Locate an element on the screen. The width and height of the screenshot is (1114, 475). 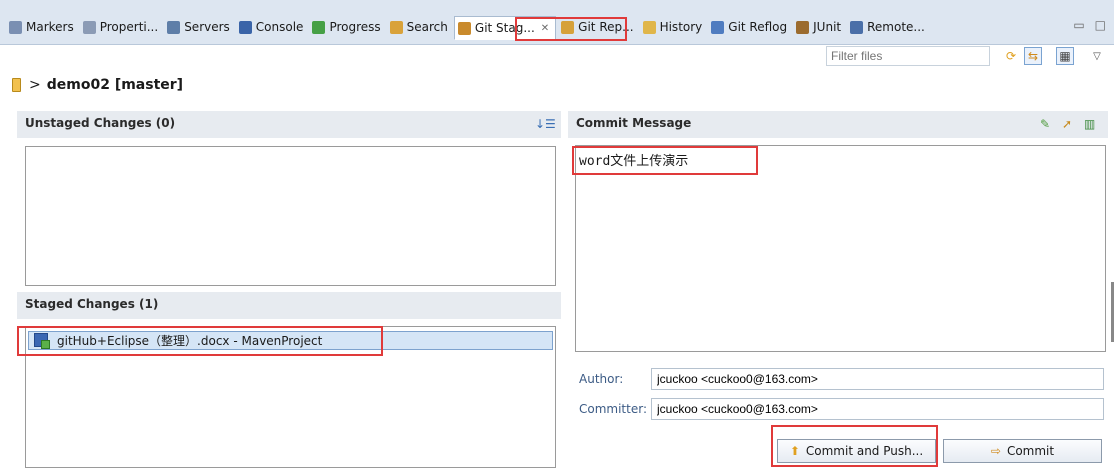
filter-files-input is located at coordinates (908, 56).